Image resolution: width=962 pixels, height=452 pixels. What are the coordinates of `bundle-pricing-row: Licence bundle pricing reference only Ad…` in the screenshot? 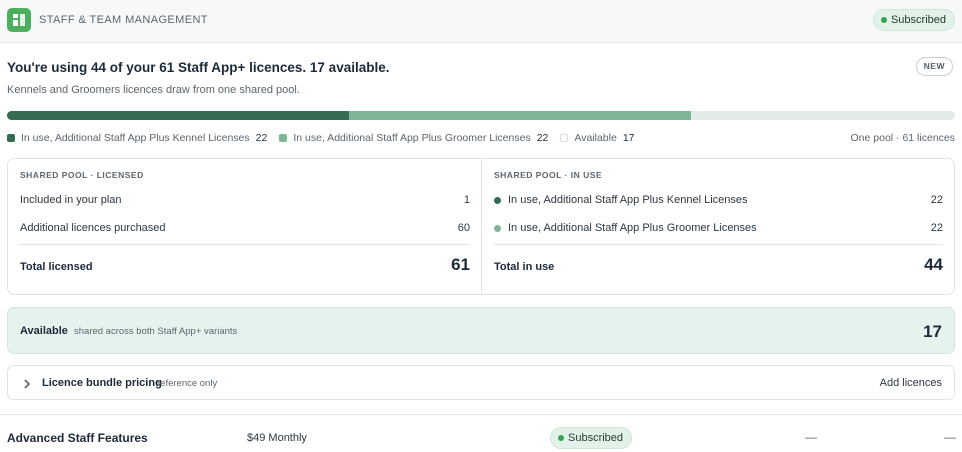 It's located at (481, 382).